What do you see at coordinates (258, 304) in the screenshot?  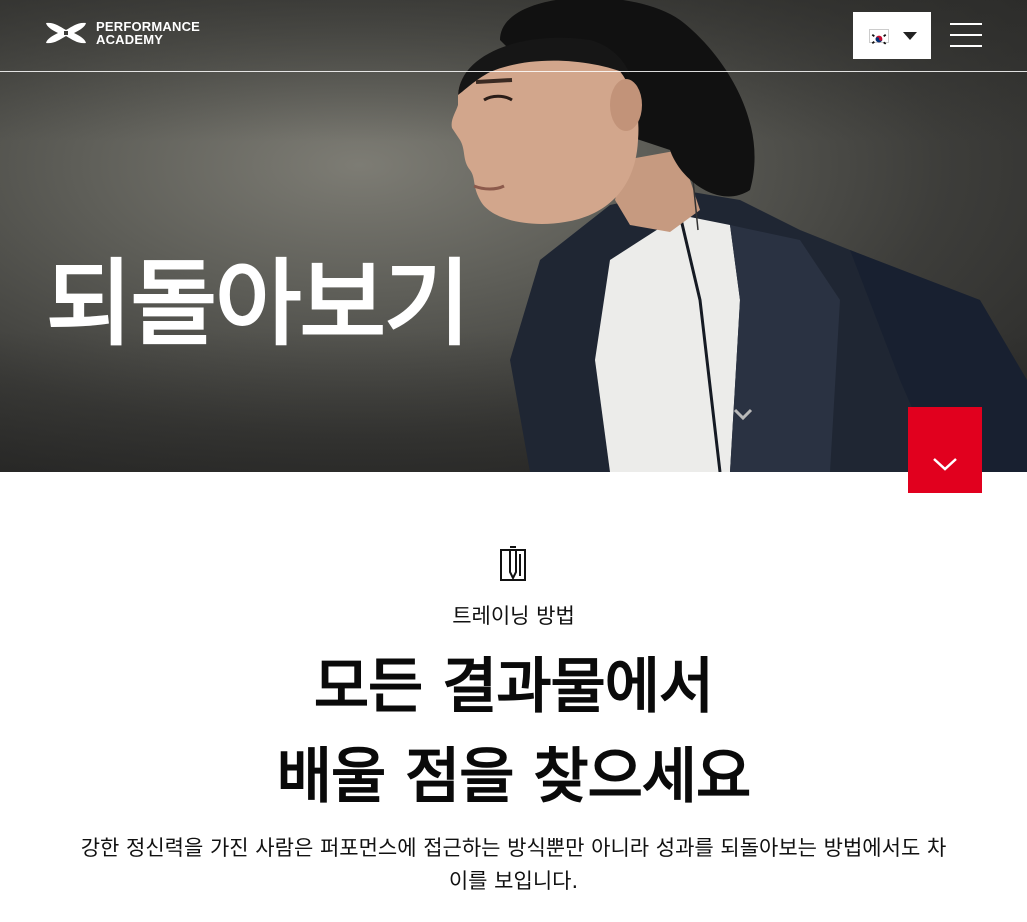 I see `hero-title: 되돌아보기` at bounding box center [258, 304].